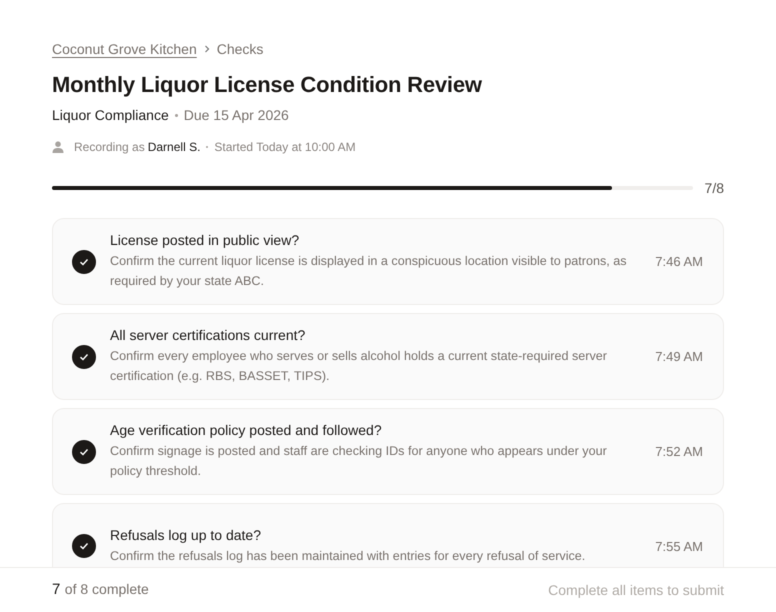 The image size is (776, 612). Describe the element at coordinates (236, 115) in the screenshot. I see `due-date: Due 15 Apr 2026` at that location.